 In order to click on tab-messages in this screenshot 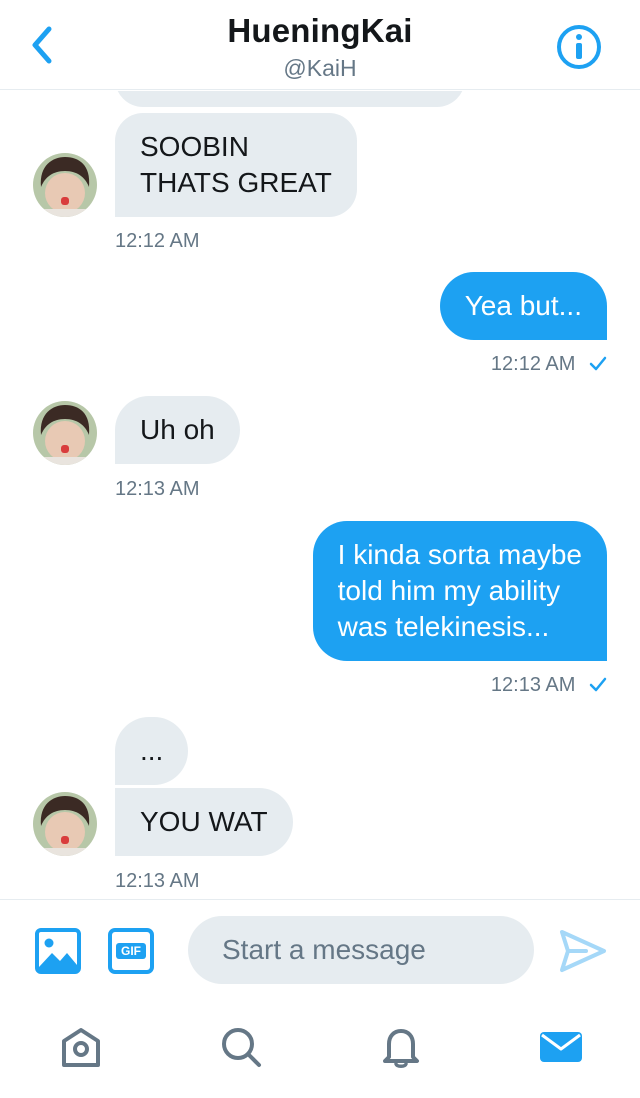, I will do `click(561, 1047)`.